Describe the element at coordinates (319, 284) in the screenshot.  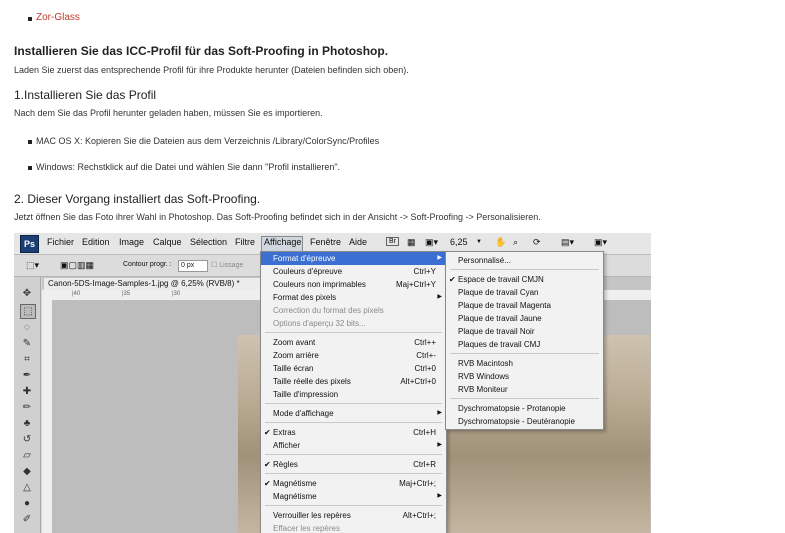
I see `menu-item-label: Couleurs non imprimables` at that location.